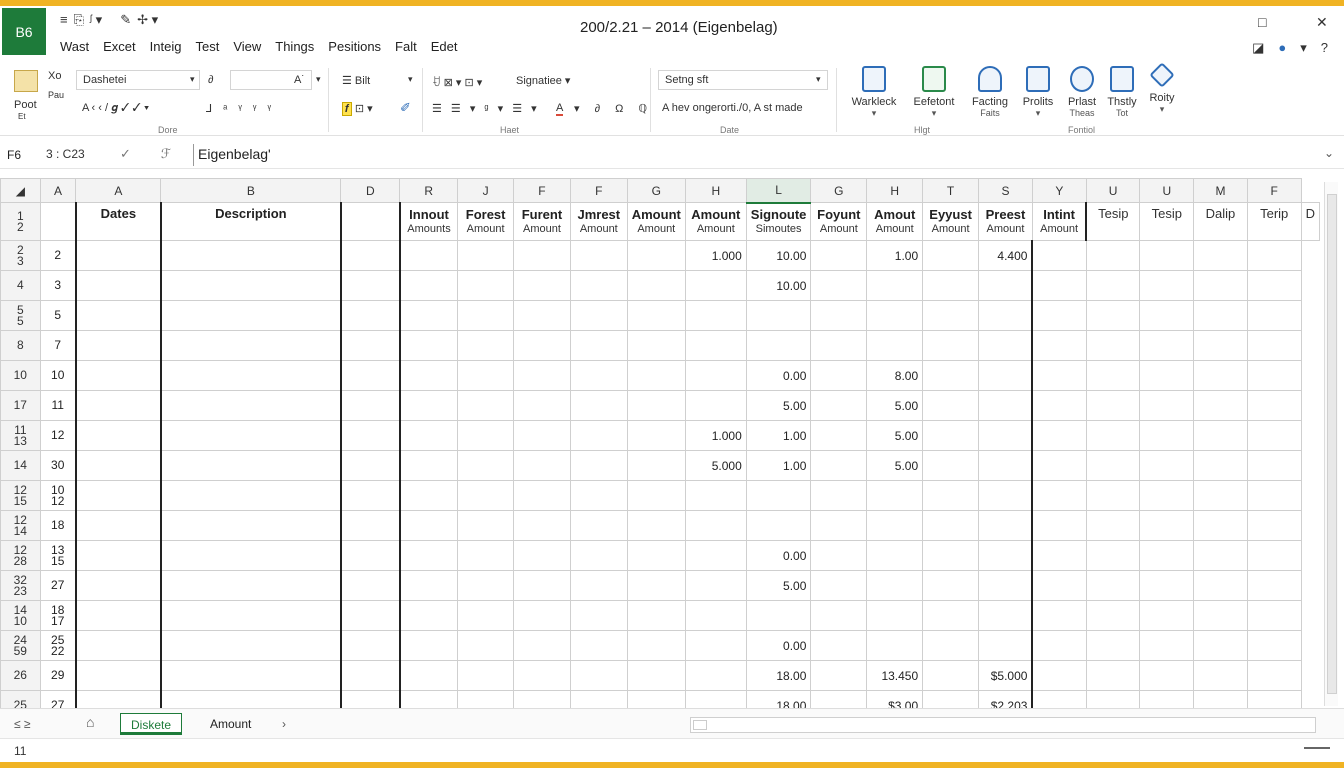 The width and height of the screenshot is (1344, 768). I want to click on row-header: 14 10, so click(20, 615).